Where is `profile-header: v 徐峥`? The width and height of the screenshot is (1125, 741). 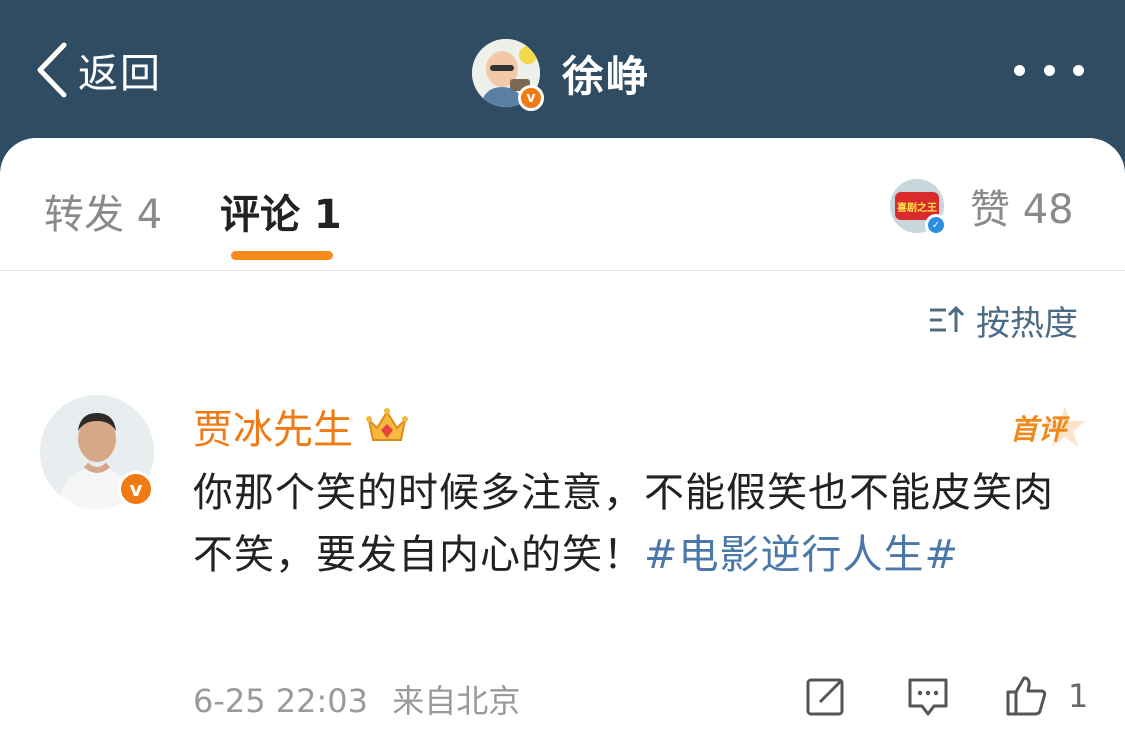 profile-header: v 徐峥 is located at coordinates (561, 74).